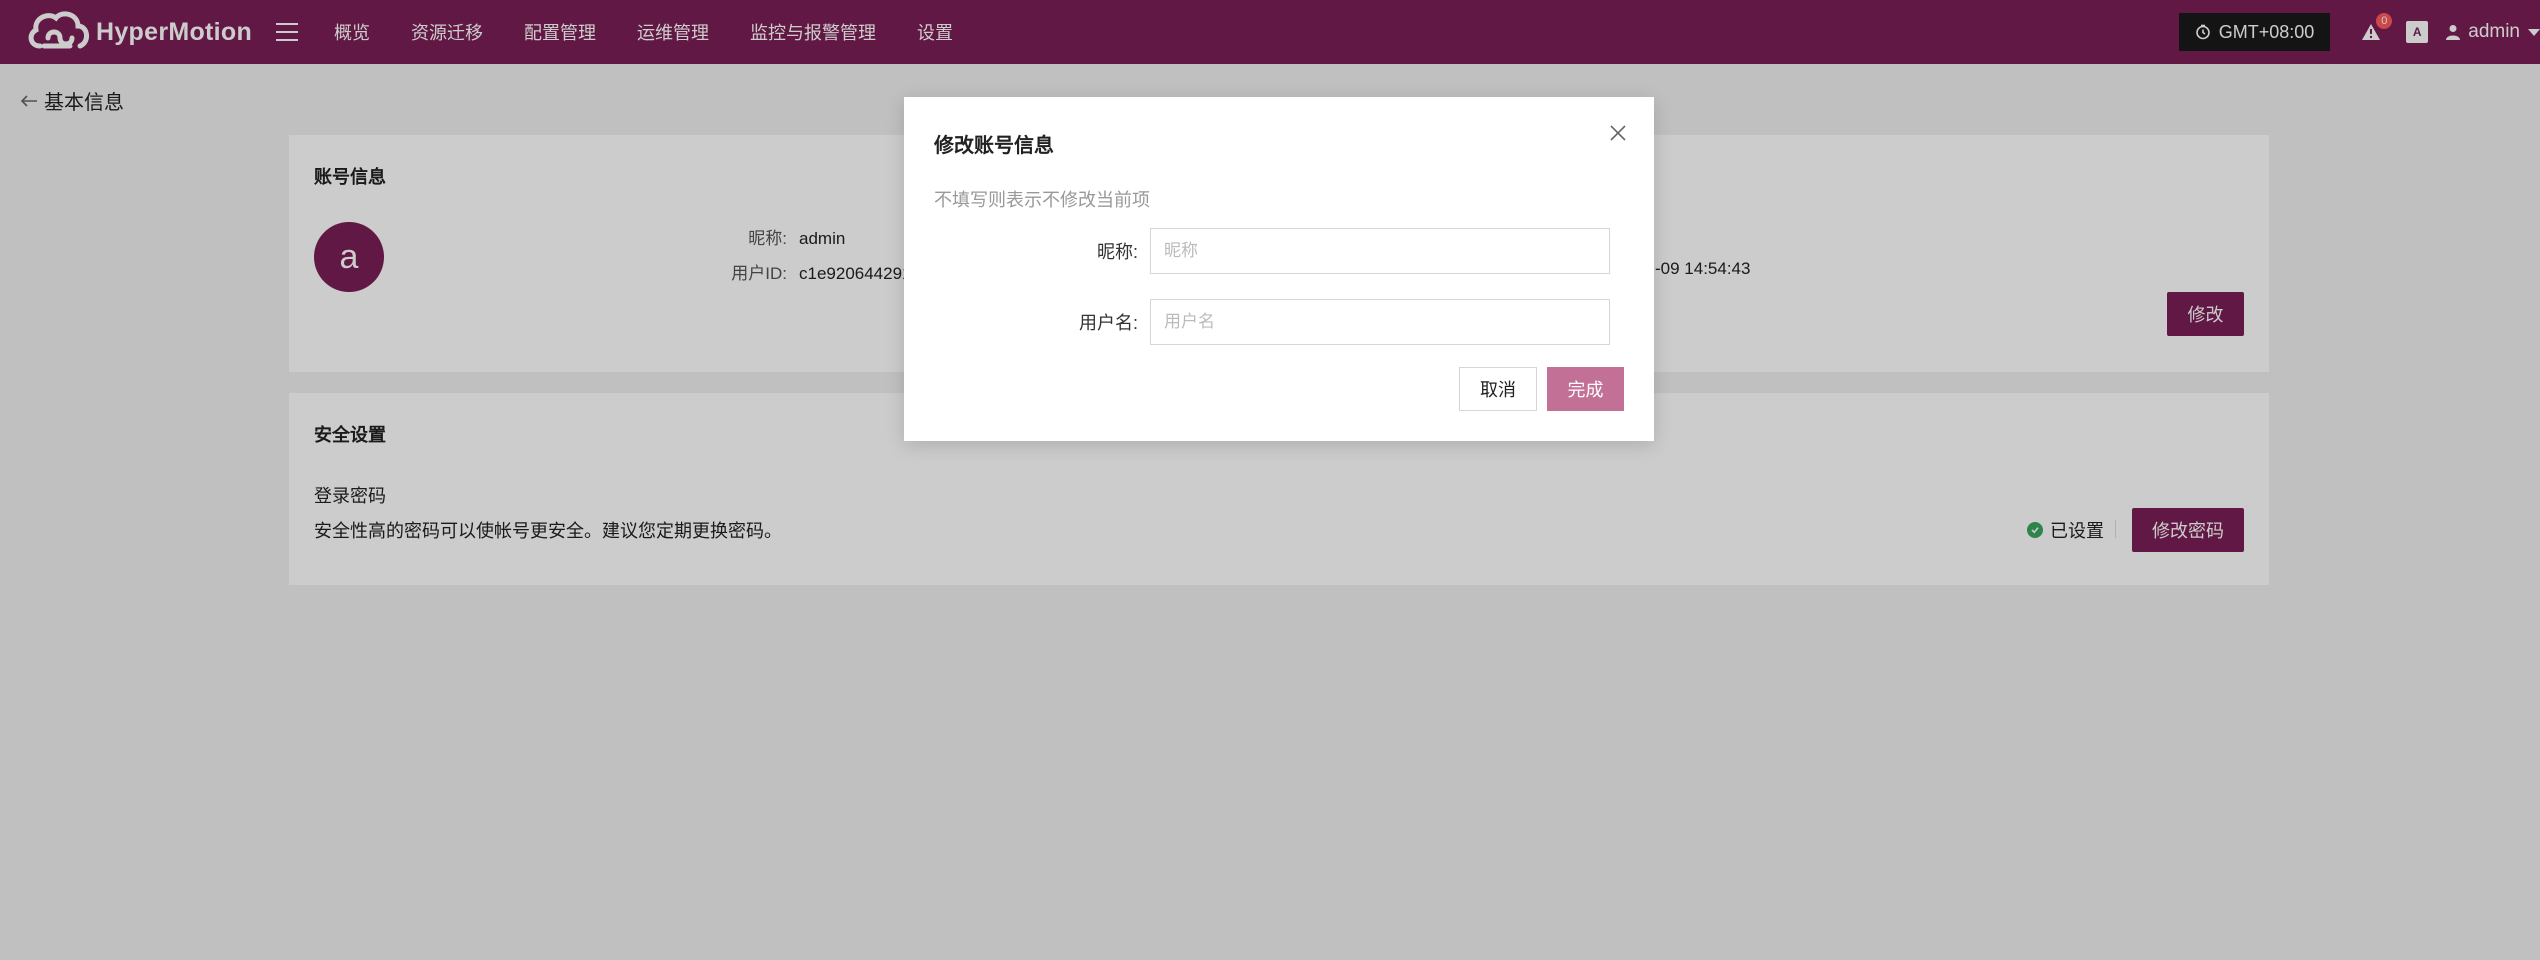 The image size is (2540, 960). What do you see at coordinates (1117, 252) in the screenshot?
I see `nickname-field-label: 昵称:` at bounding box center [1117, 252].